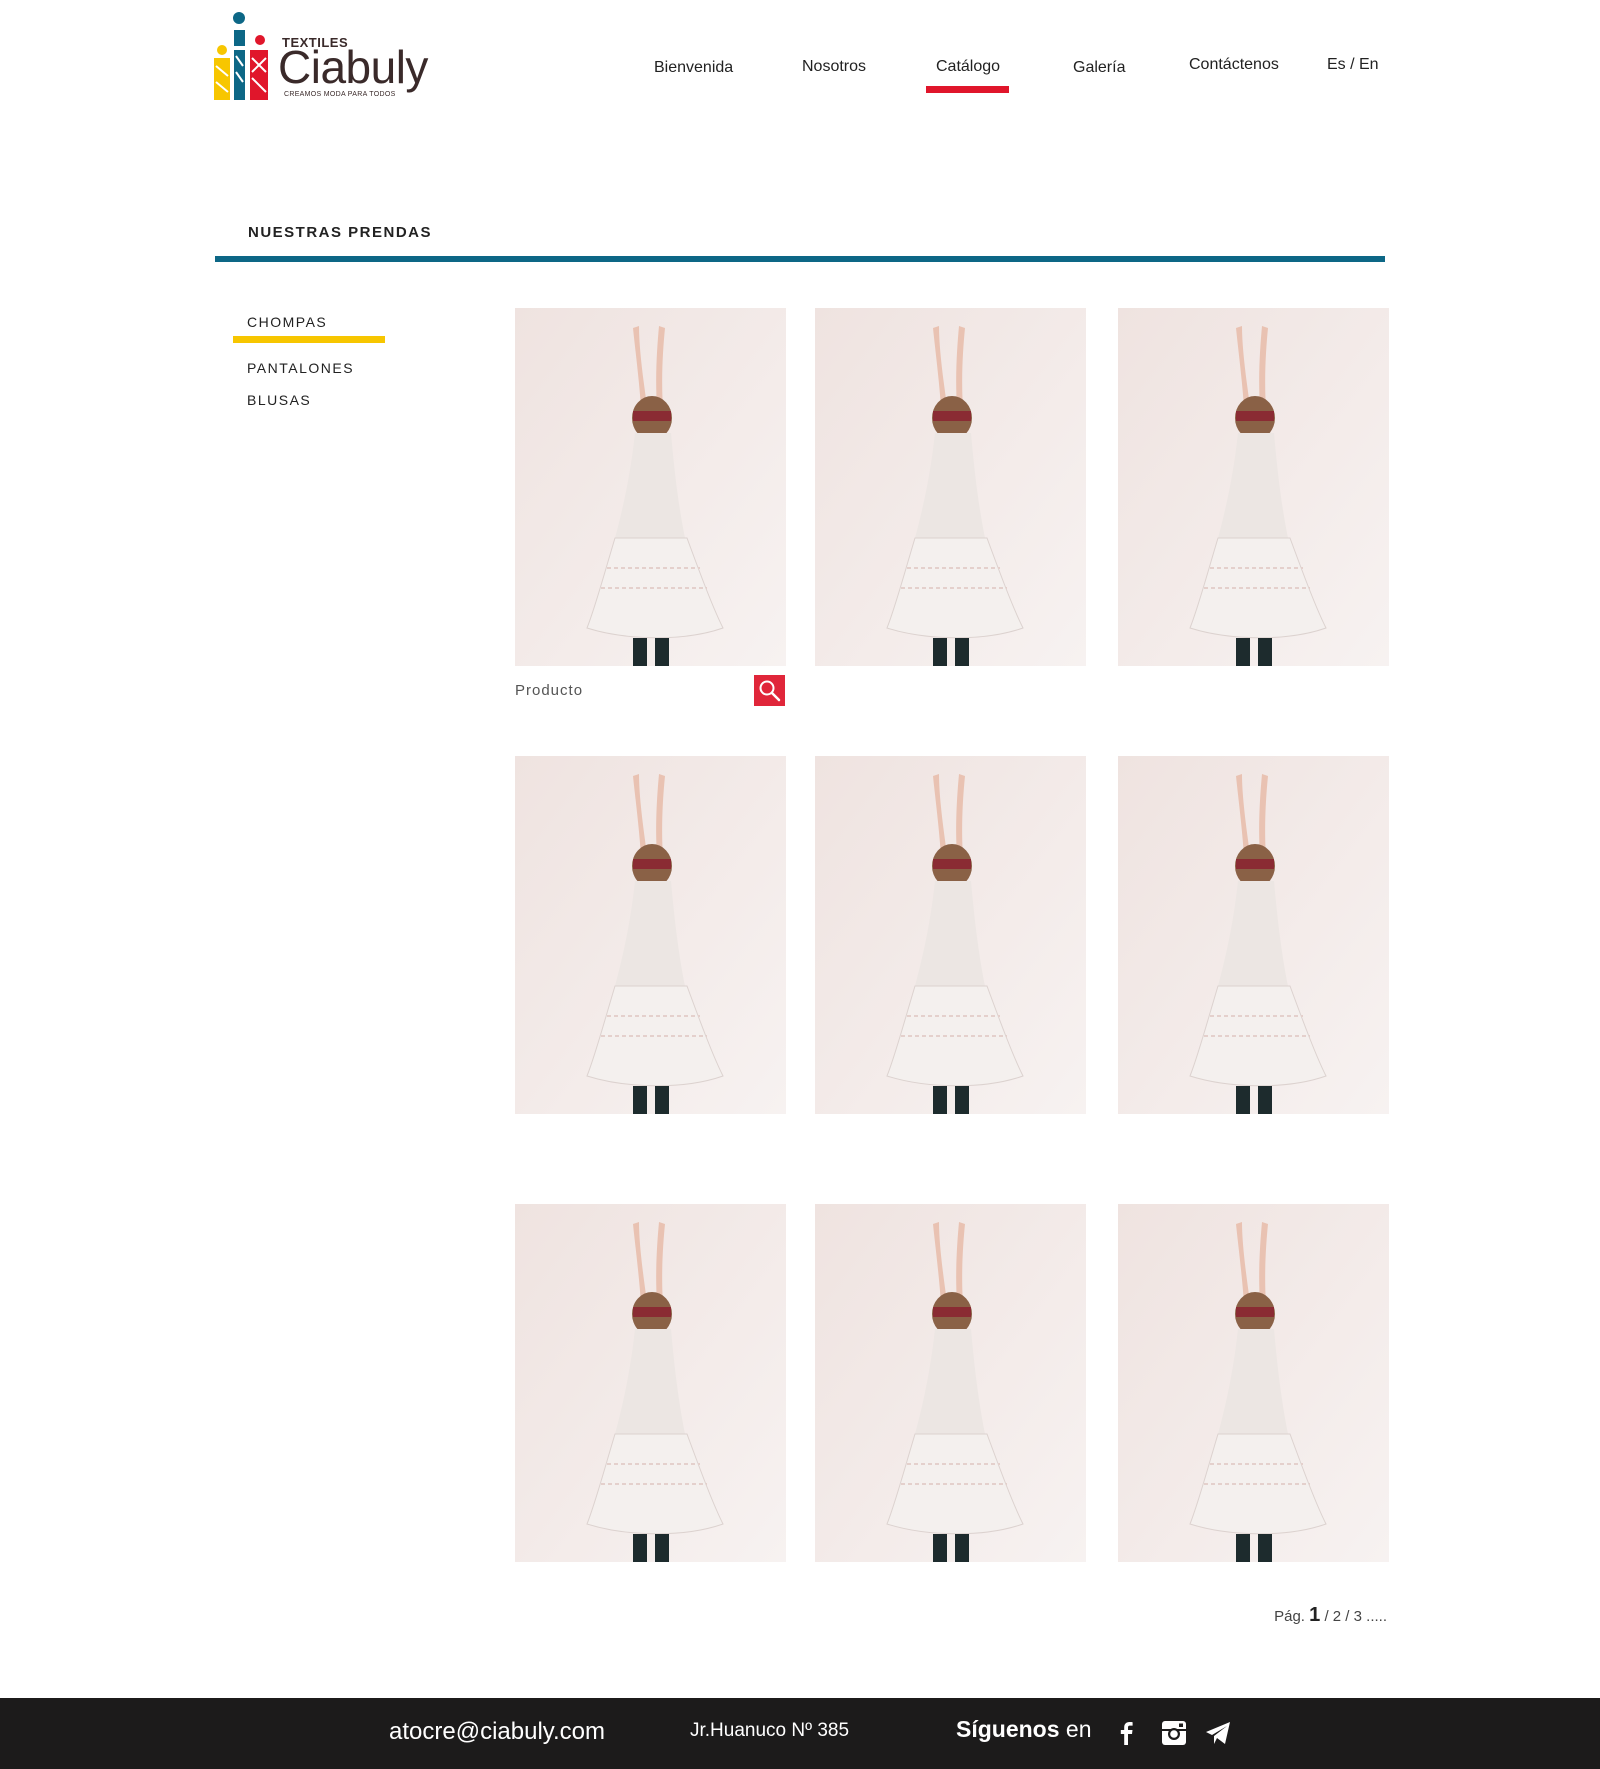 The height and width of the screenshot is (1769, 1600). What do you see at coordinates (967, 89) in the screenshot?
I see `nav-active-indicator` at bounding box center [967, 89].